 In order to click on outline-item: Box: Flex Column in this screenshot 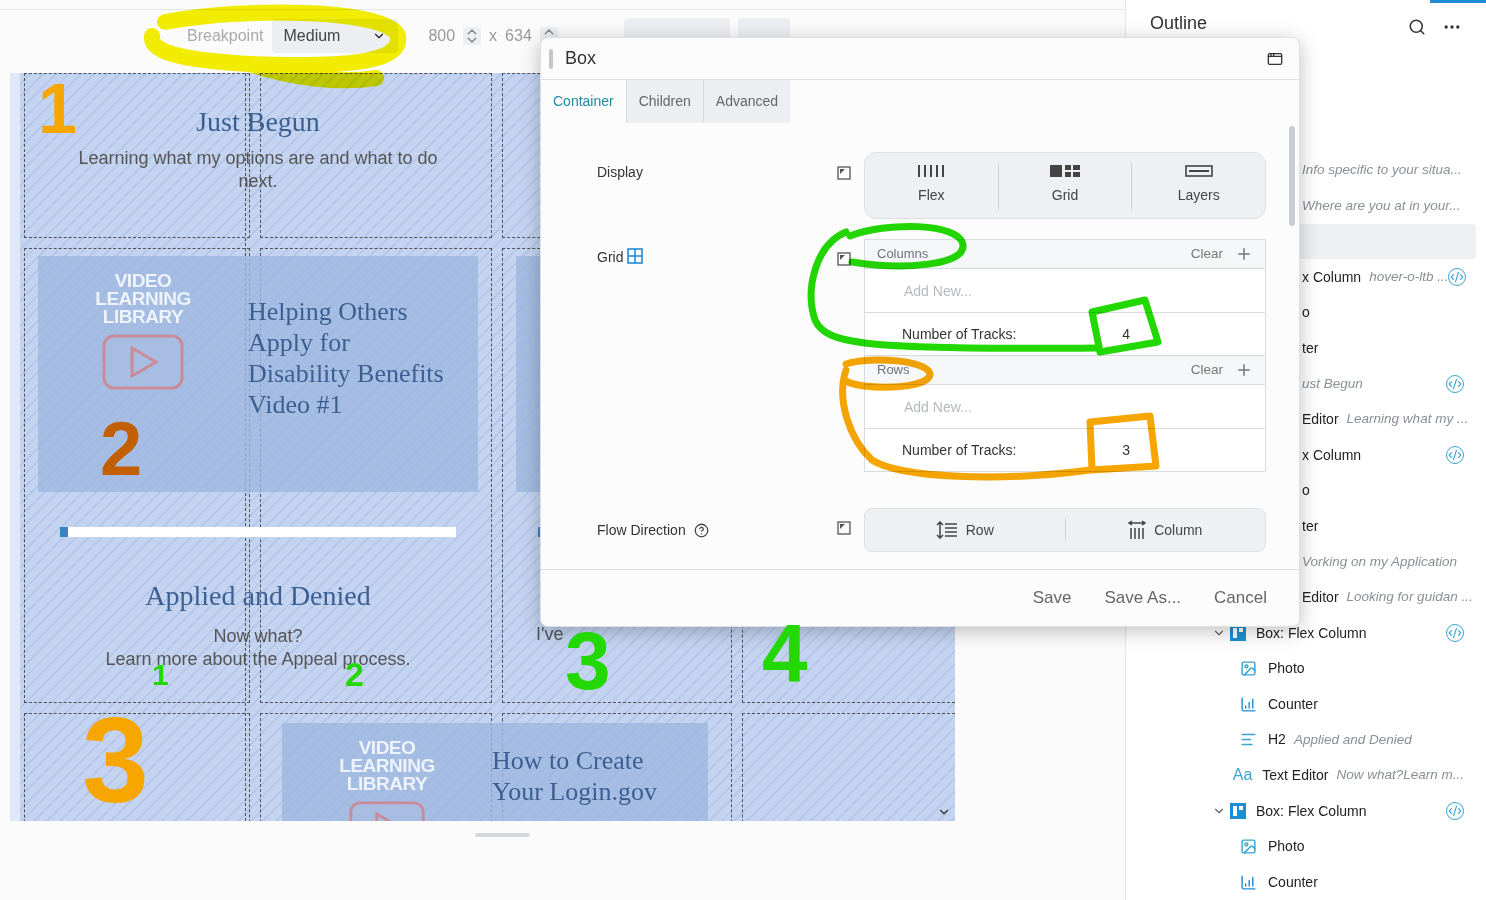, I will do `click(1301, 811)`.